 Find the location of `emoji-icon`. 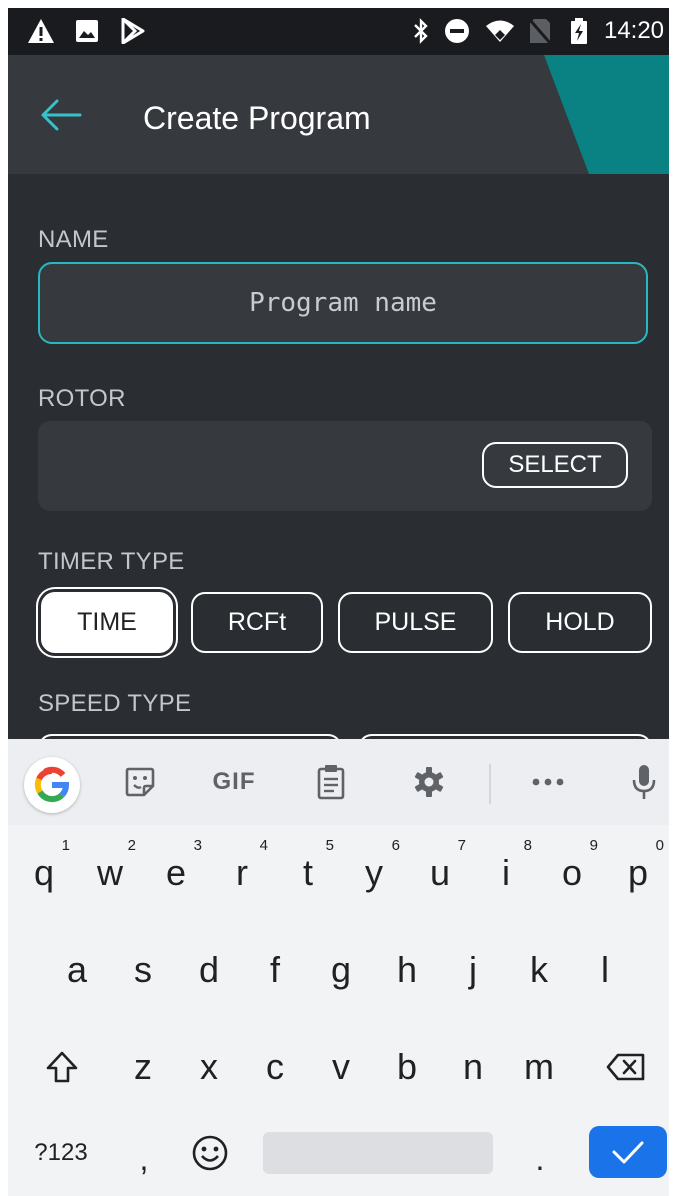

emoji-icon is located at coordinates (210, 1153).